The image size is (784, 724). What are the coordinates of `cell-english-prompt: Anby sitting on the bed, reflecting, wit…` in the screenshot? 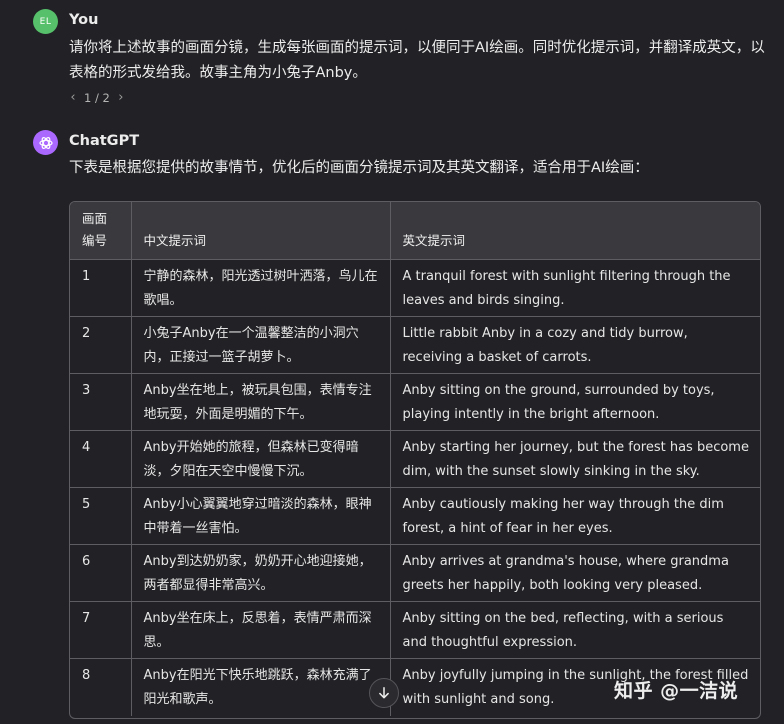 It's located at (575, 630).